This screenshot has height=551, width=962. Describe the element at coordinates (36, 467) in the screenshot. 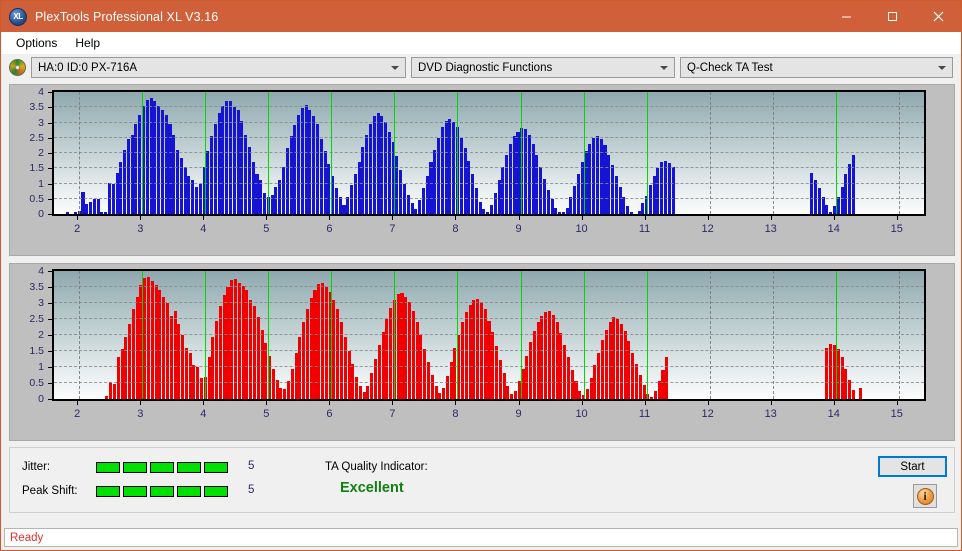

I see `jitter-label: Jitter:` at that location.